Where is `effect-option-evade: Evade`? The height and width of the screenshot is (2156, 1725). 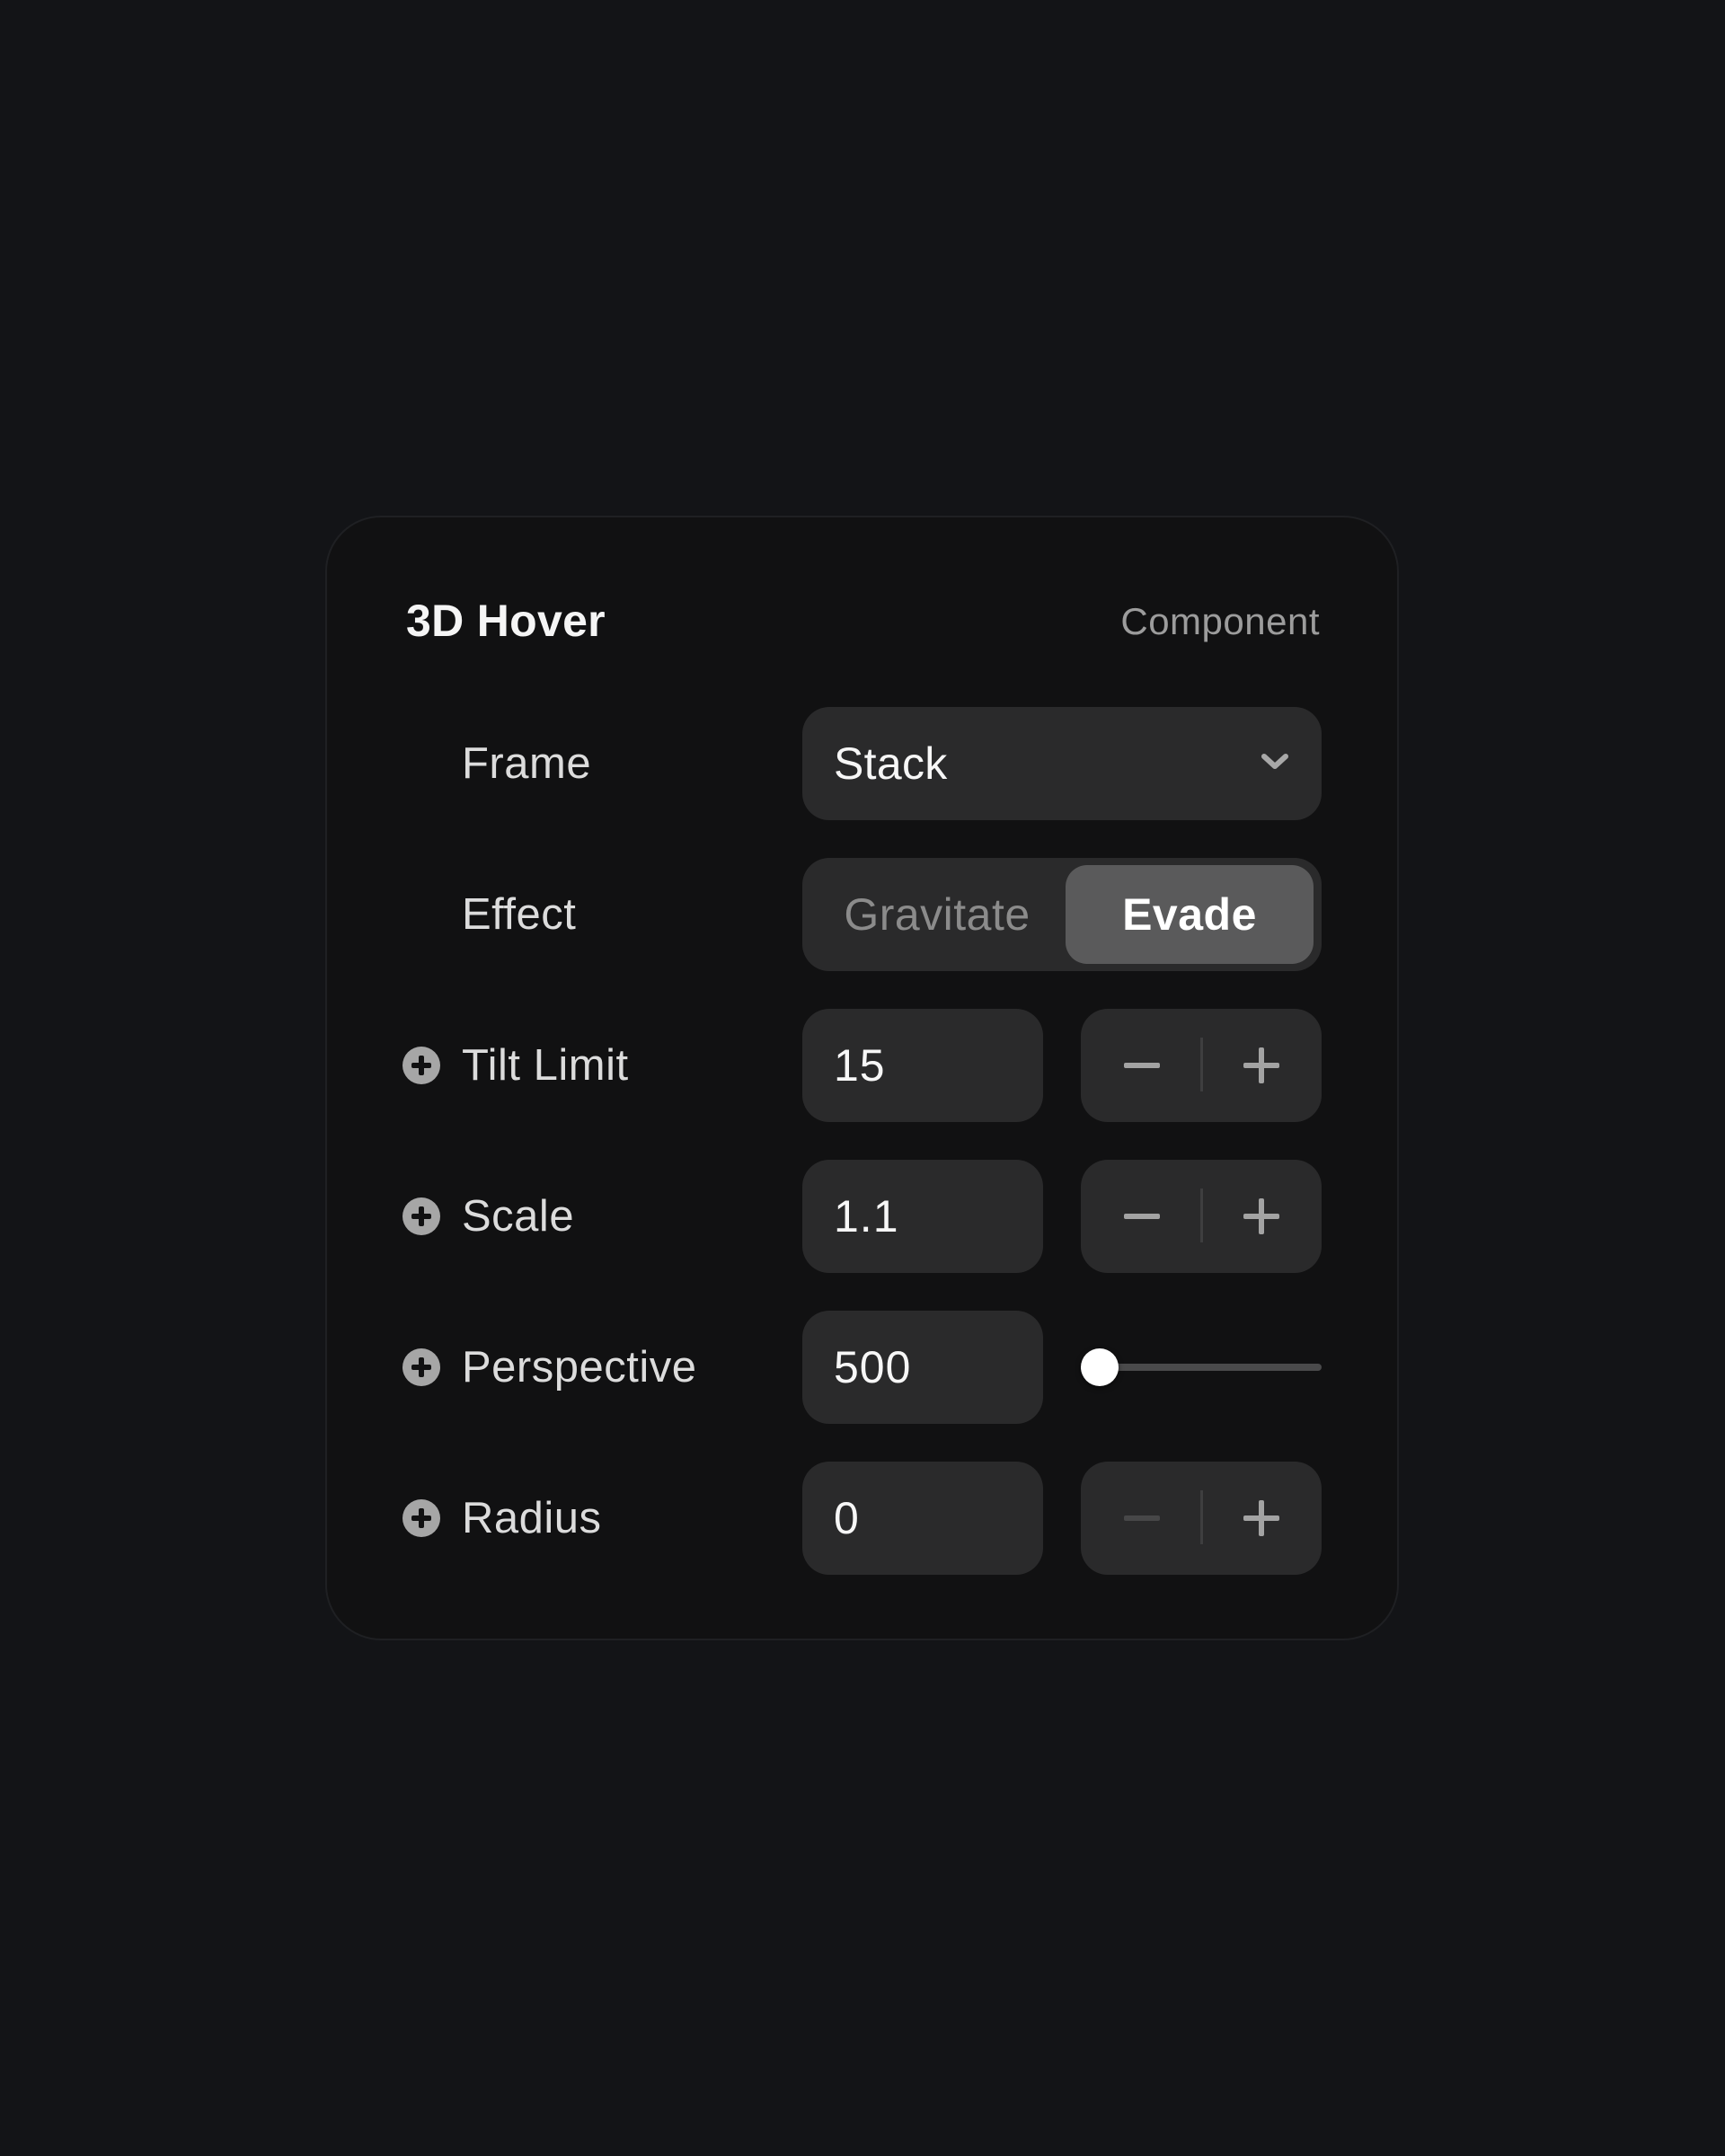 effect-option-evade: Evade is located at coordinates (1190, 915).